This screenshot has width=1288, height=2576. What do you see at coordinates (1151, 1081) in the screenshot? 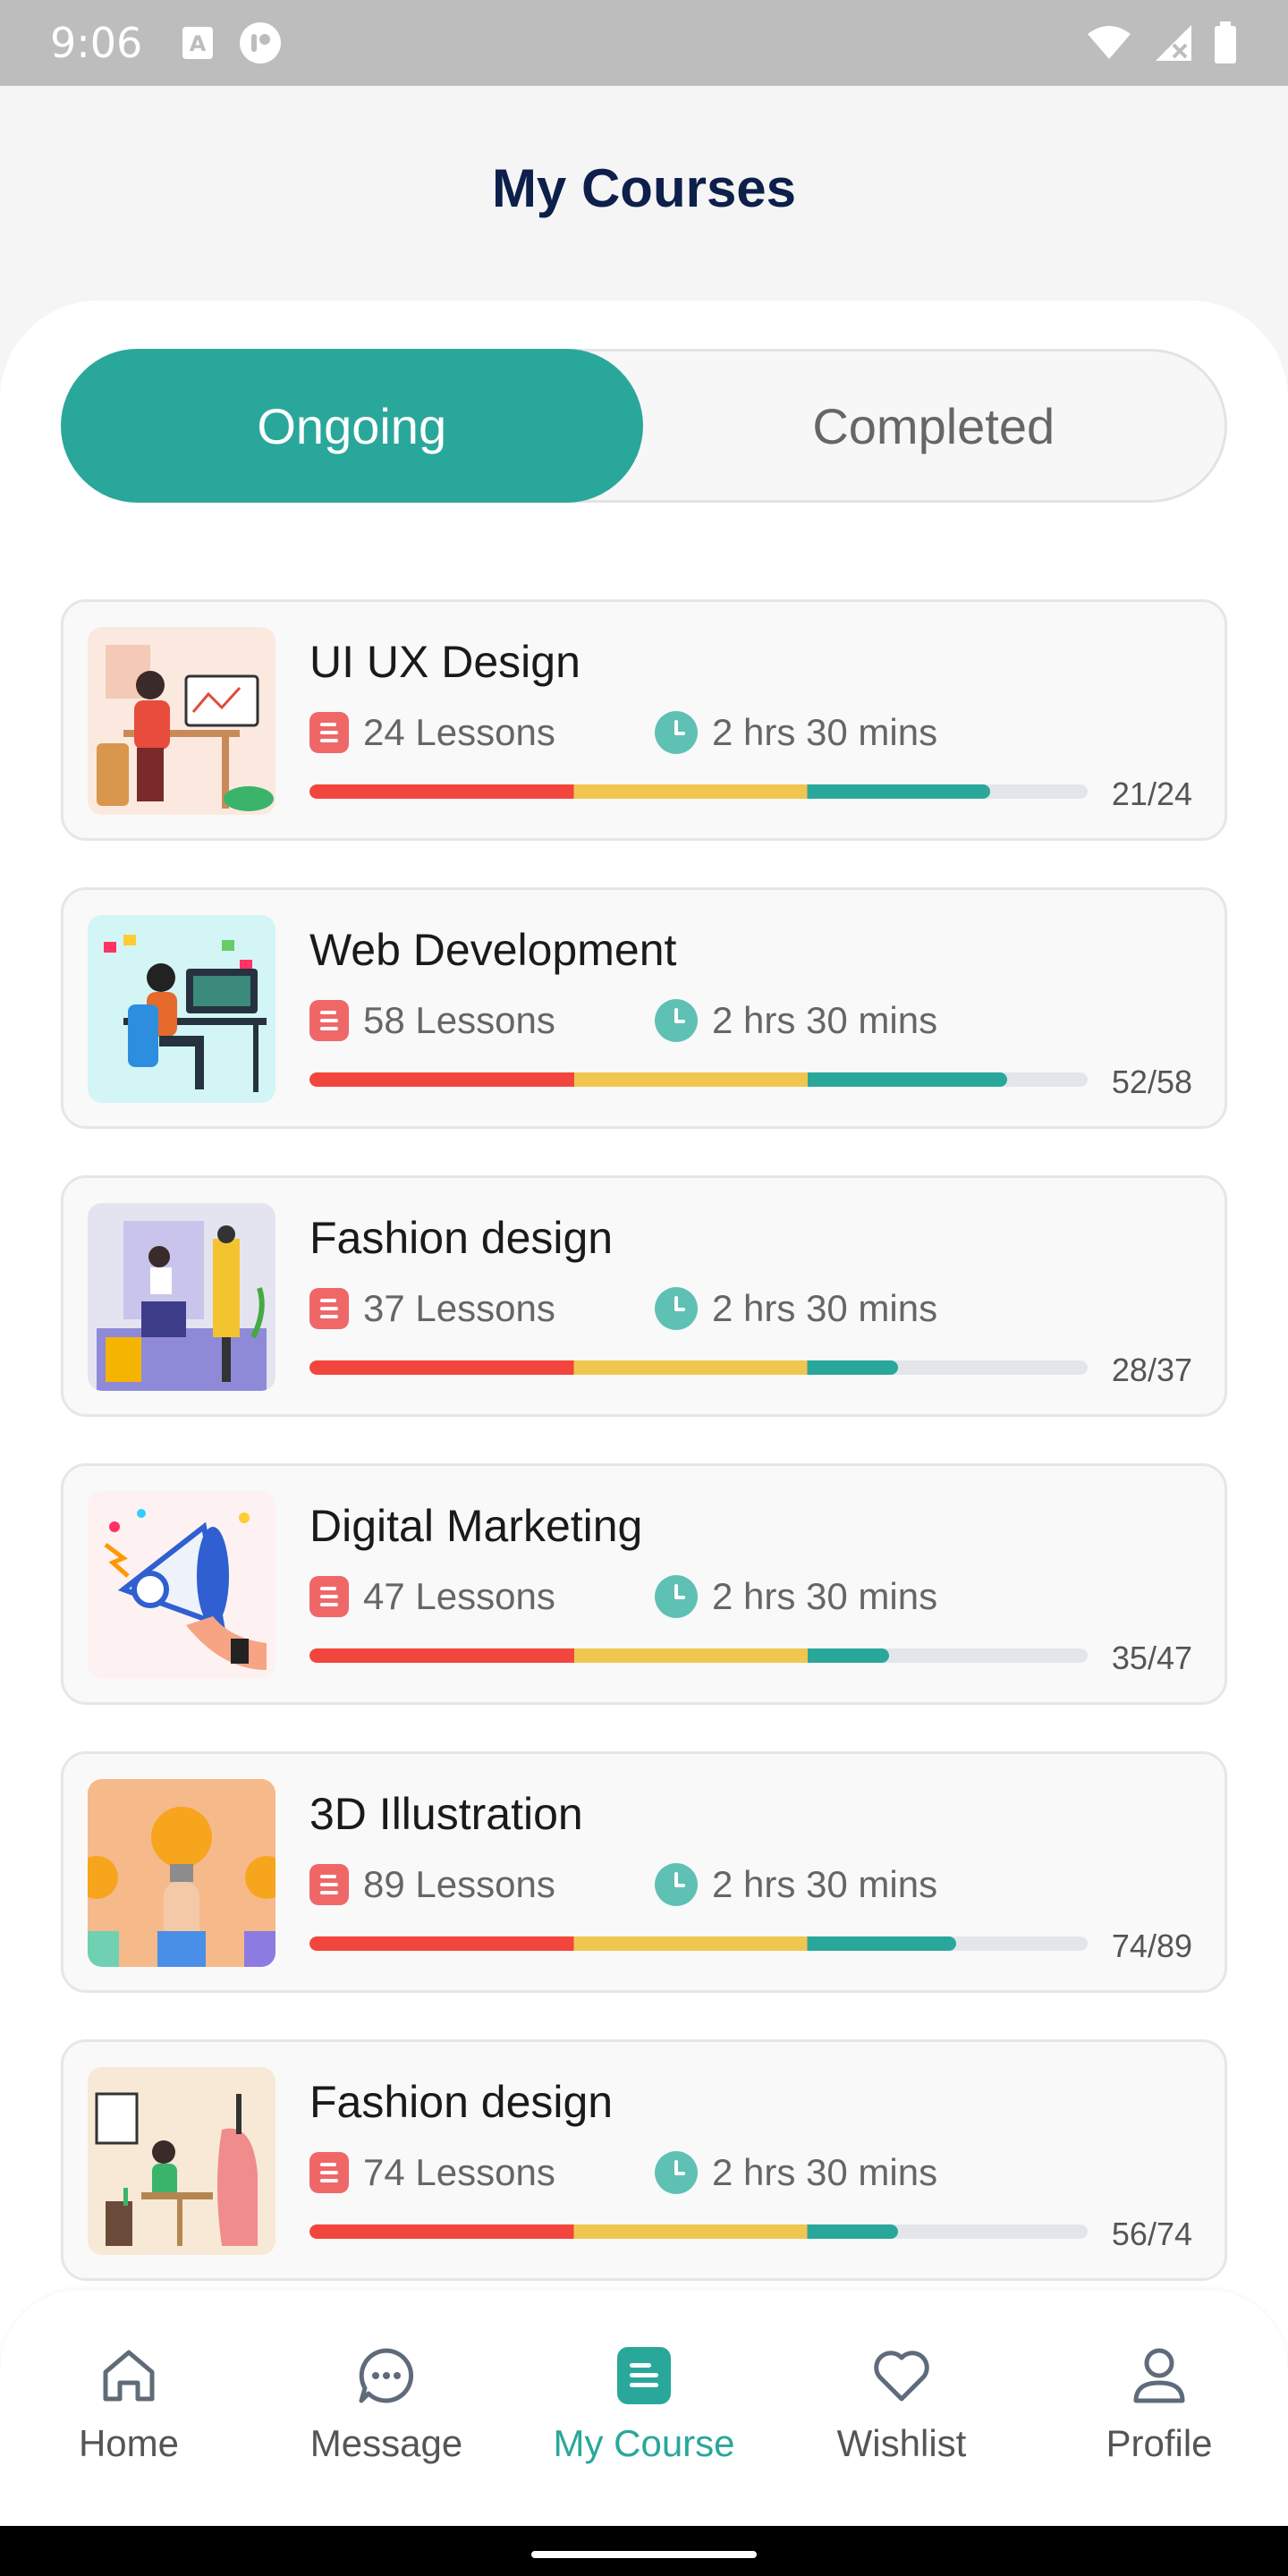
I see `progress-count: 52/58` at bounding box center [1151, 1081].